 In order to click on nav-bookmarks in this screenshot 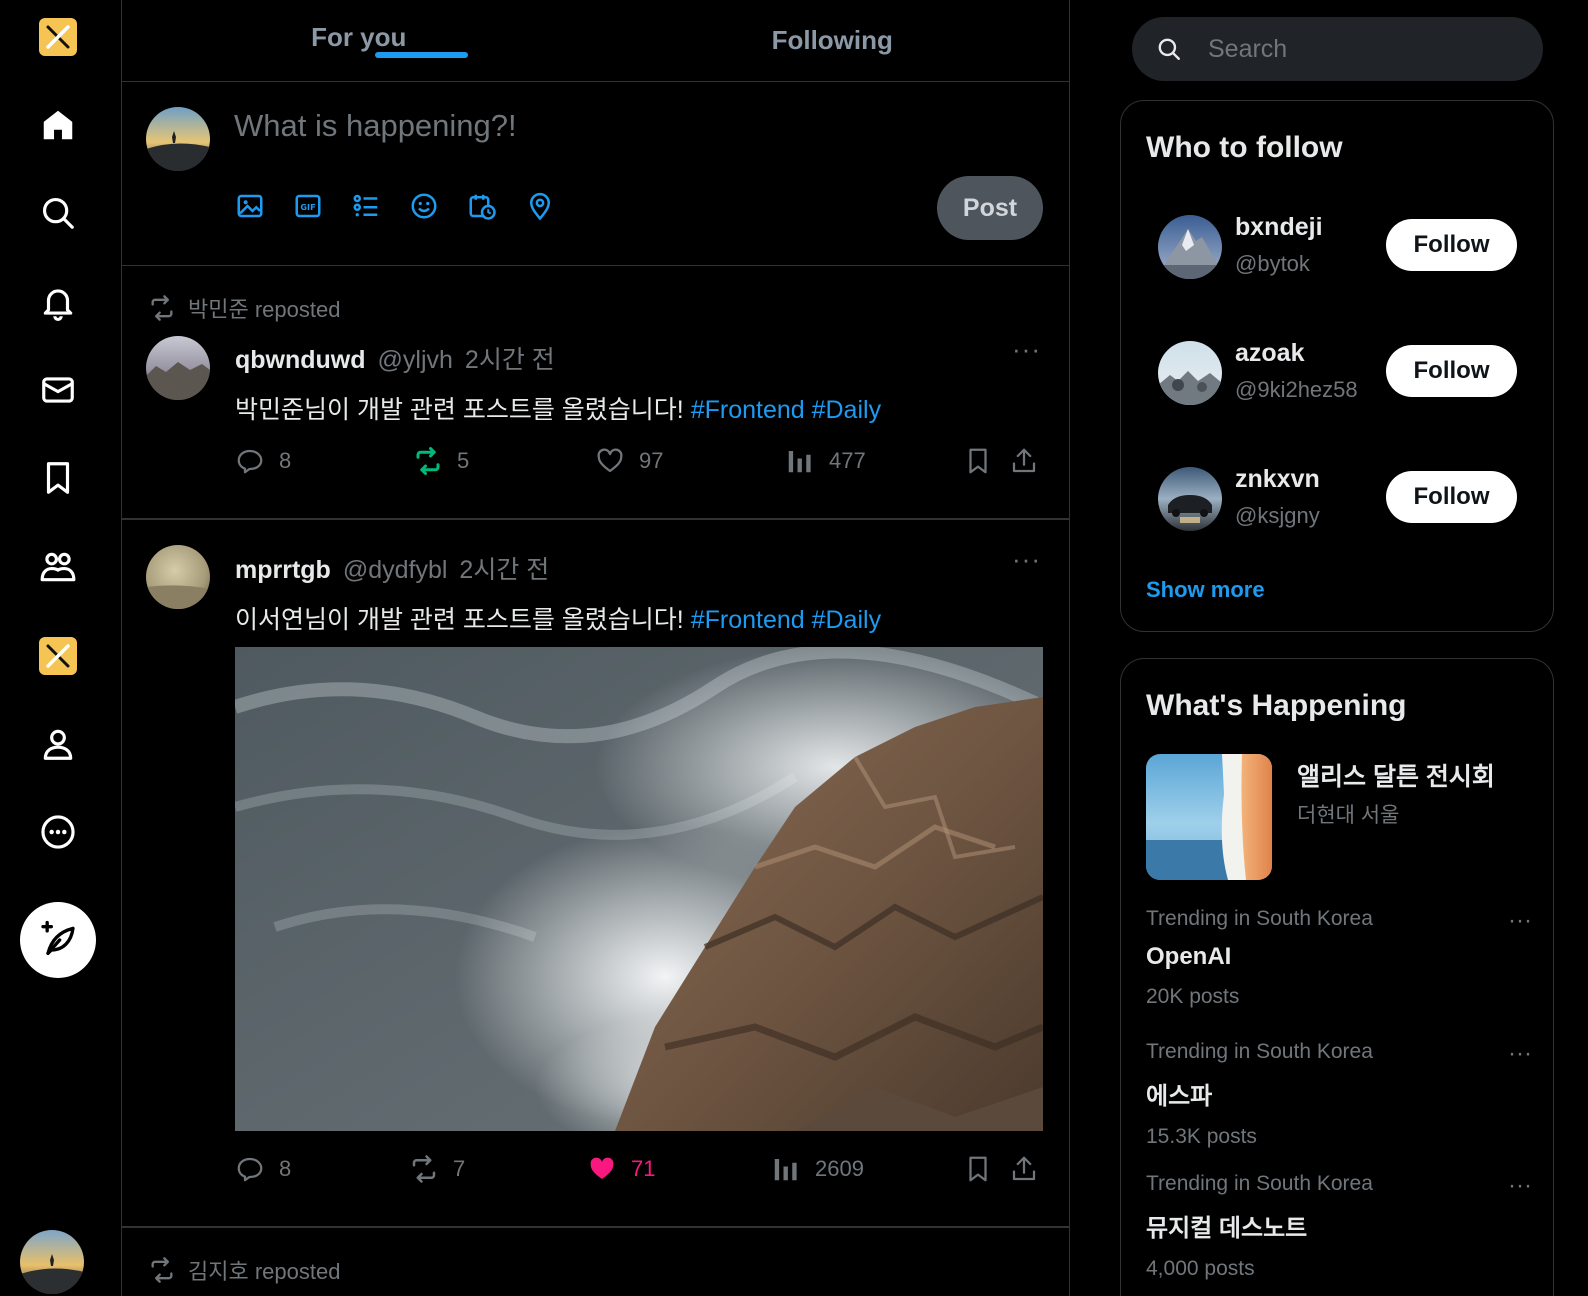, I will do `click(58, 478)`.